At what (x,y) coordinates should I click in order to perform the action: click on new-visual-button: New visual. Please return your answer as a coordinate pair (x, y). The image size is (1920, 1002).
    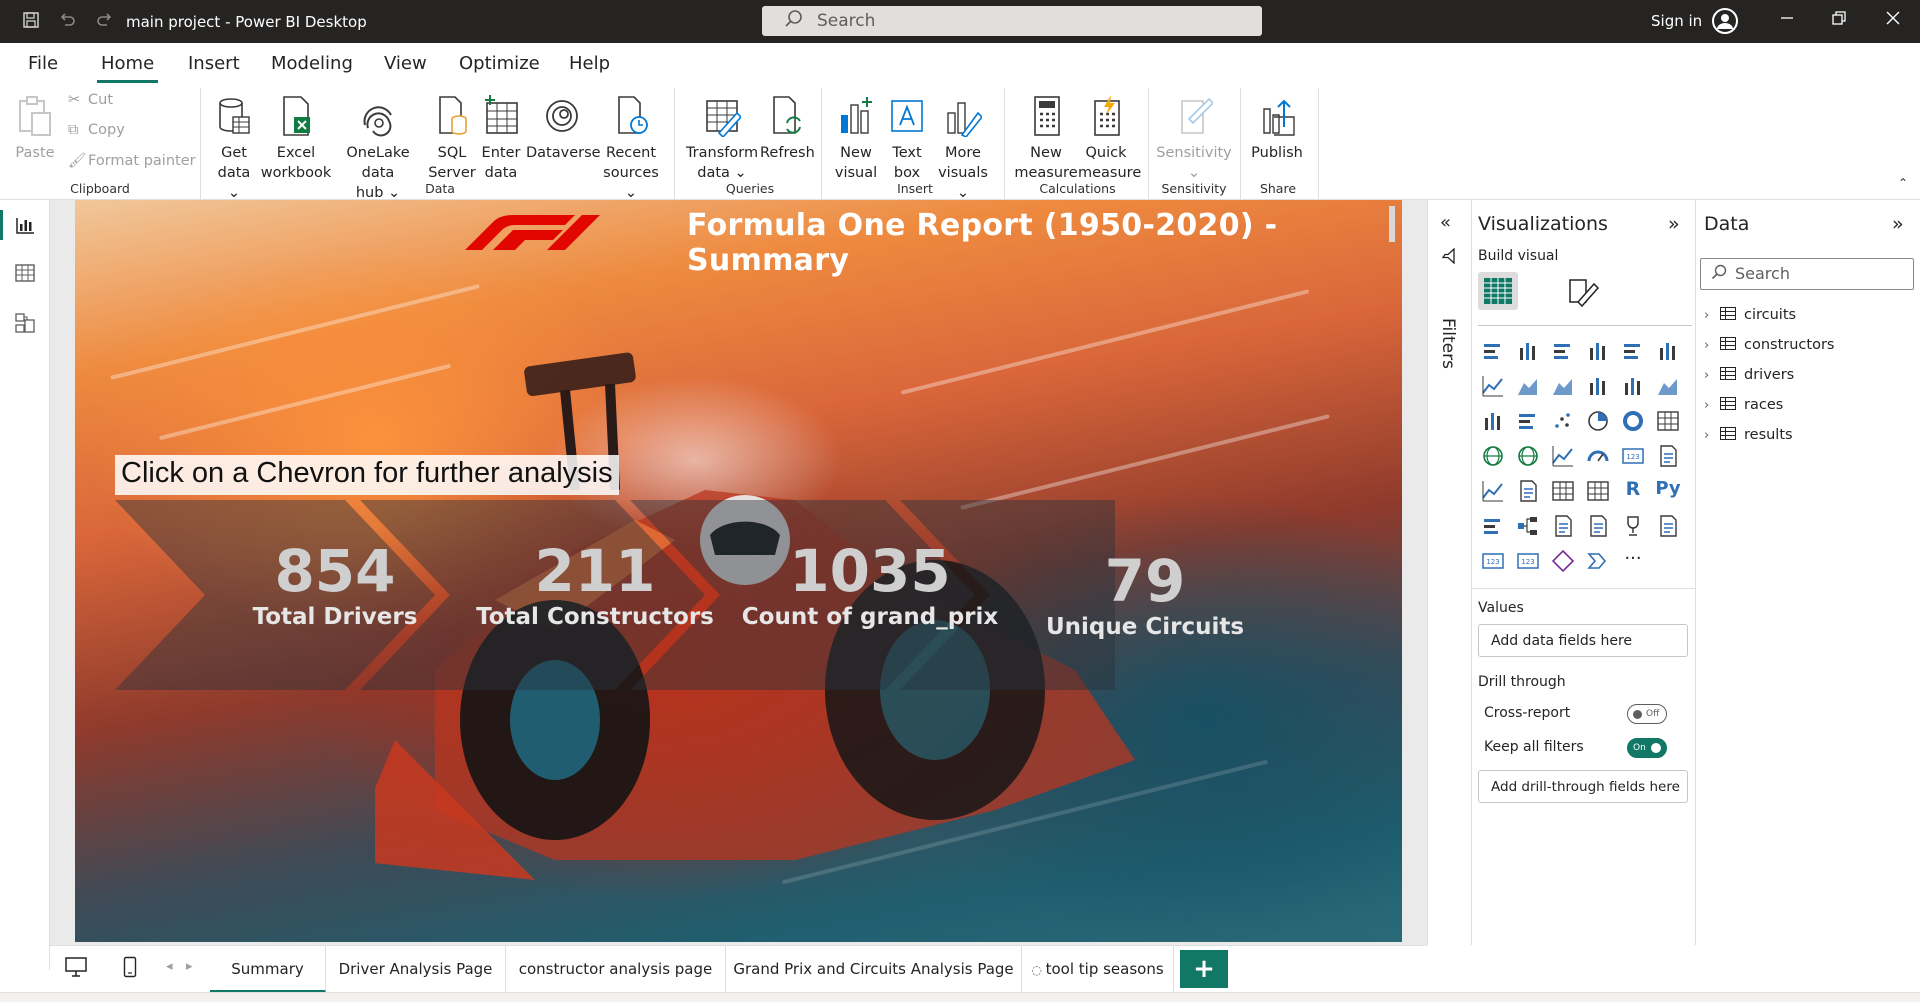
    Looking at the image, I should click on (856, 139).